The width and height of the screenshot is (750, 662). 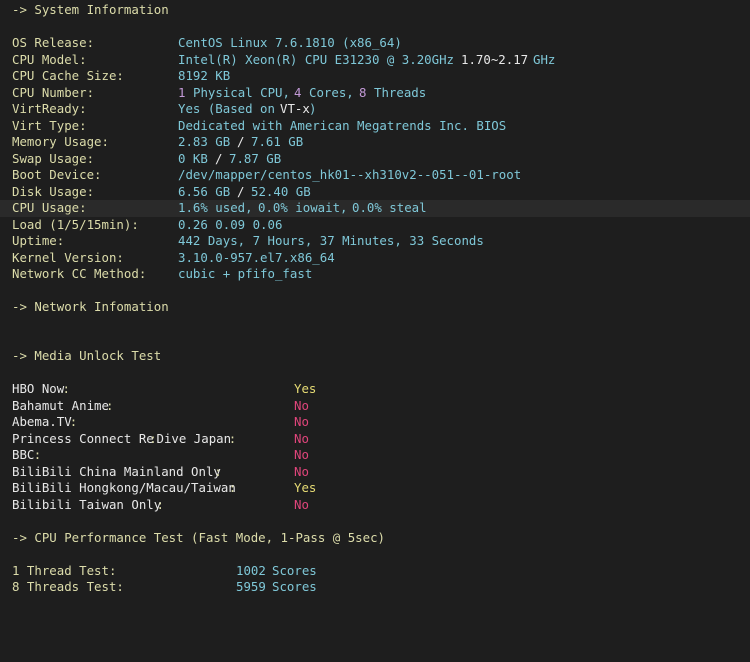 What do you see at coordinates (49, 59) in the screenshot?
I see `cpu-model-label: CPU Model:` at bounding box center [49, 59].